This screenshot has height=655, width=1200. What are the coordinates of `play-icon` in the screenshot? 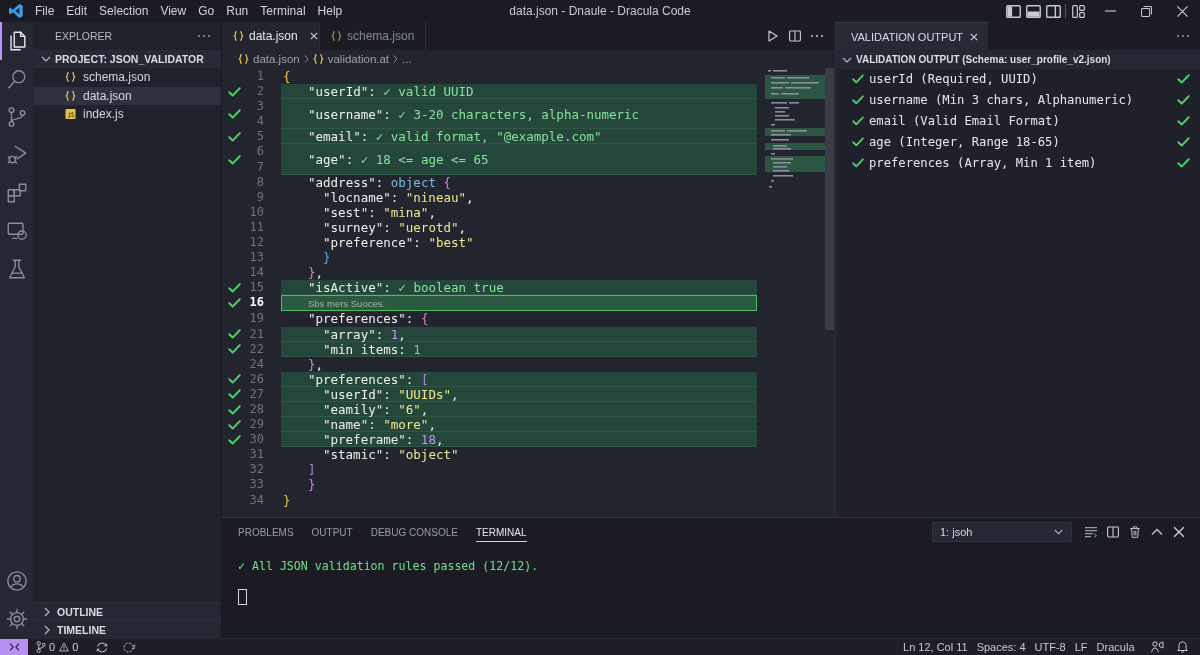 It's located at (773, 36).